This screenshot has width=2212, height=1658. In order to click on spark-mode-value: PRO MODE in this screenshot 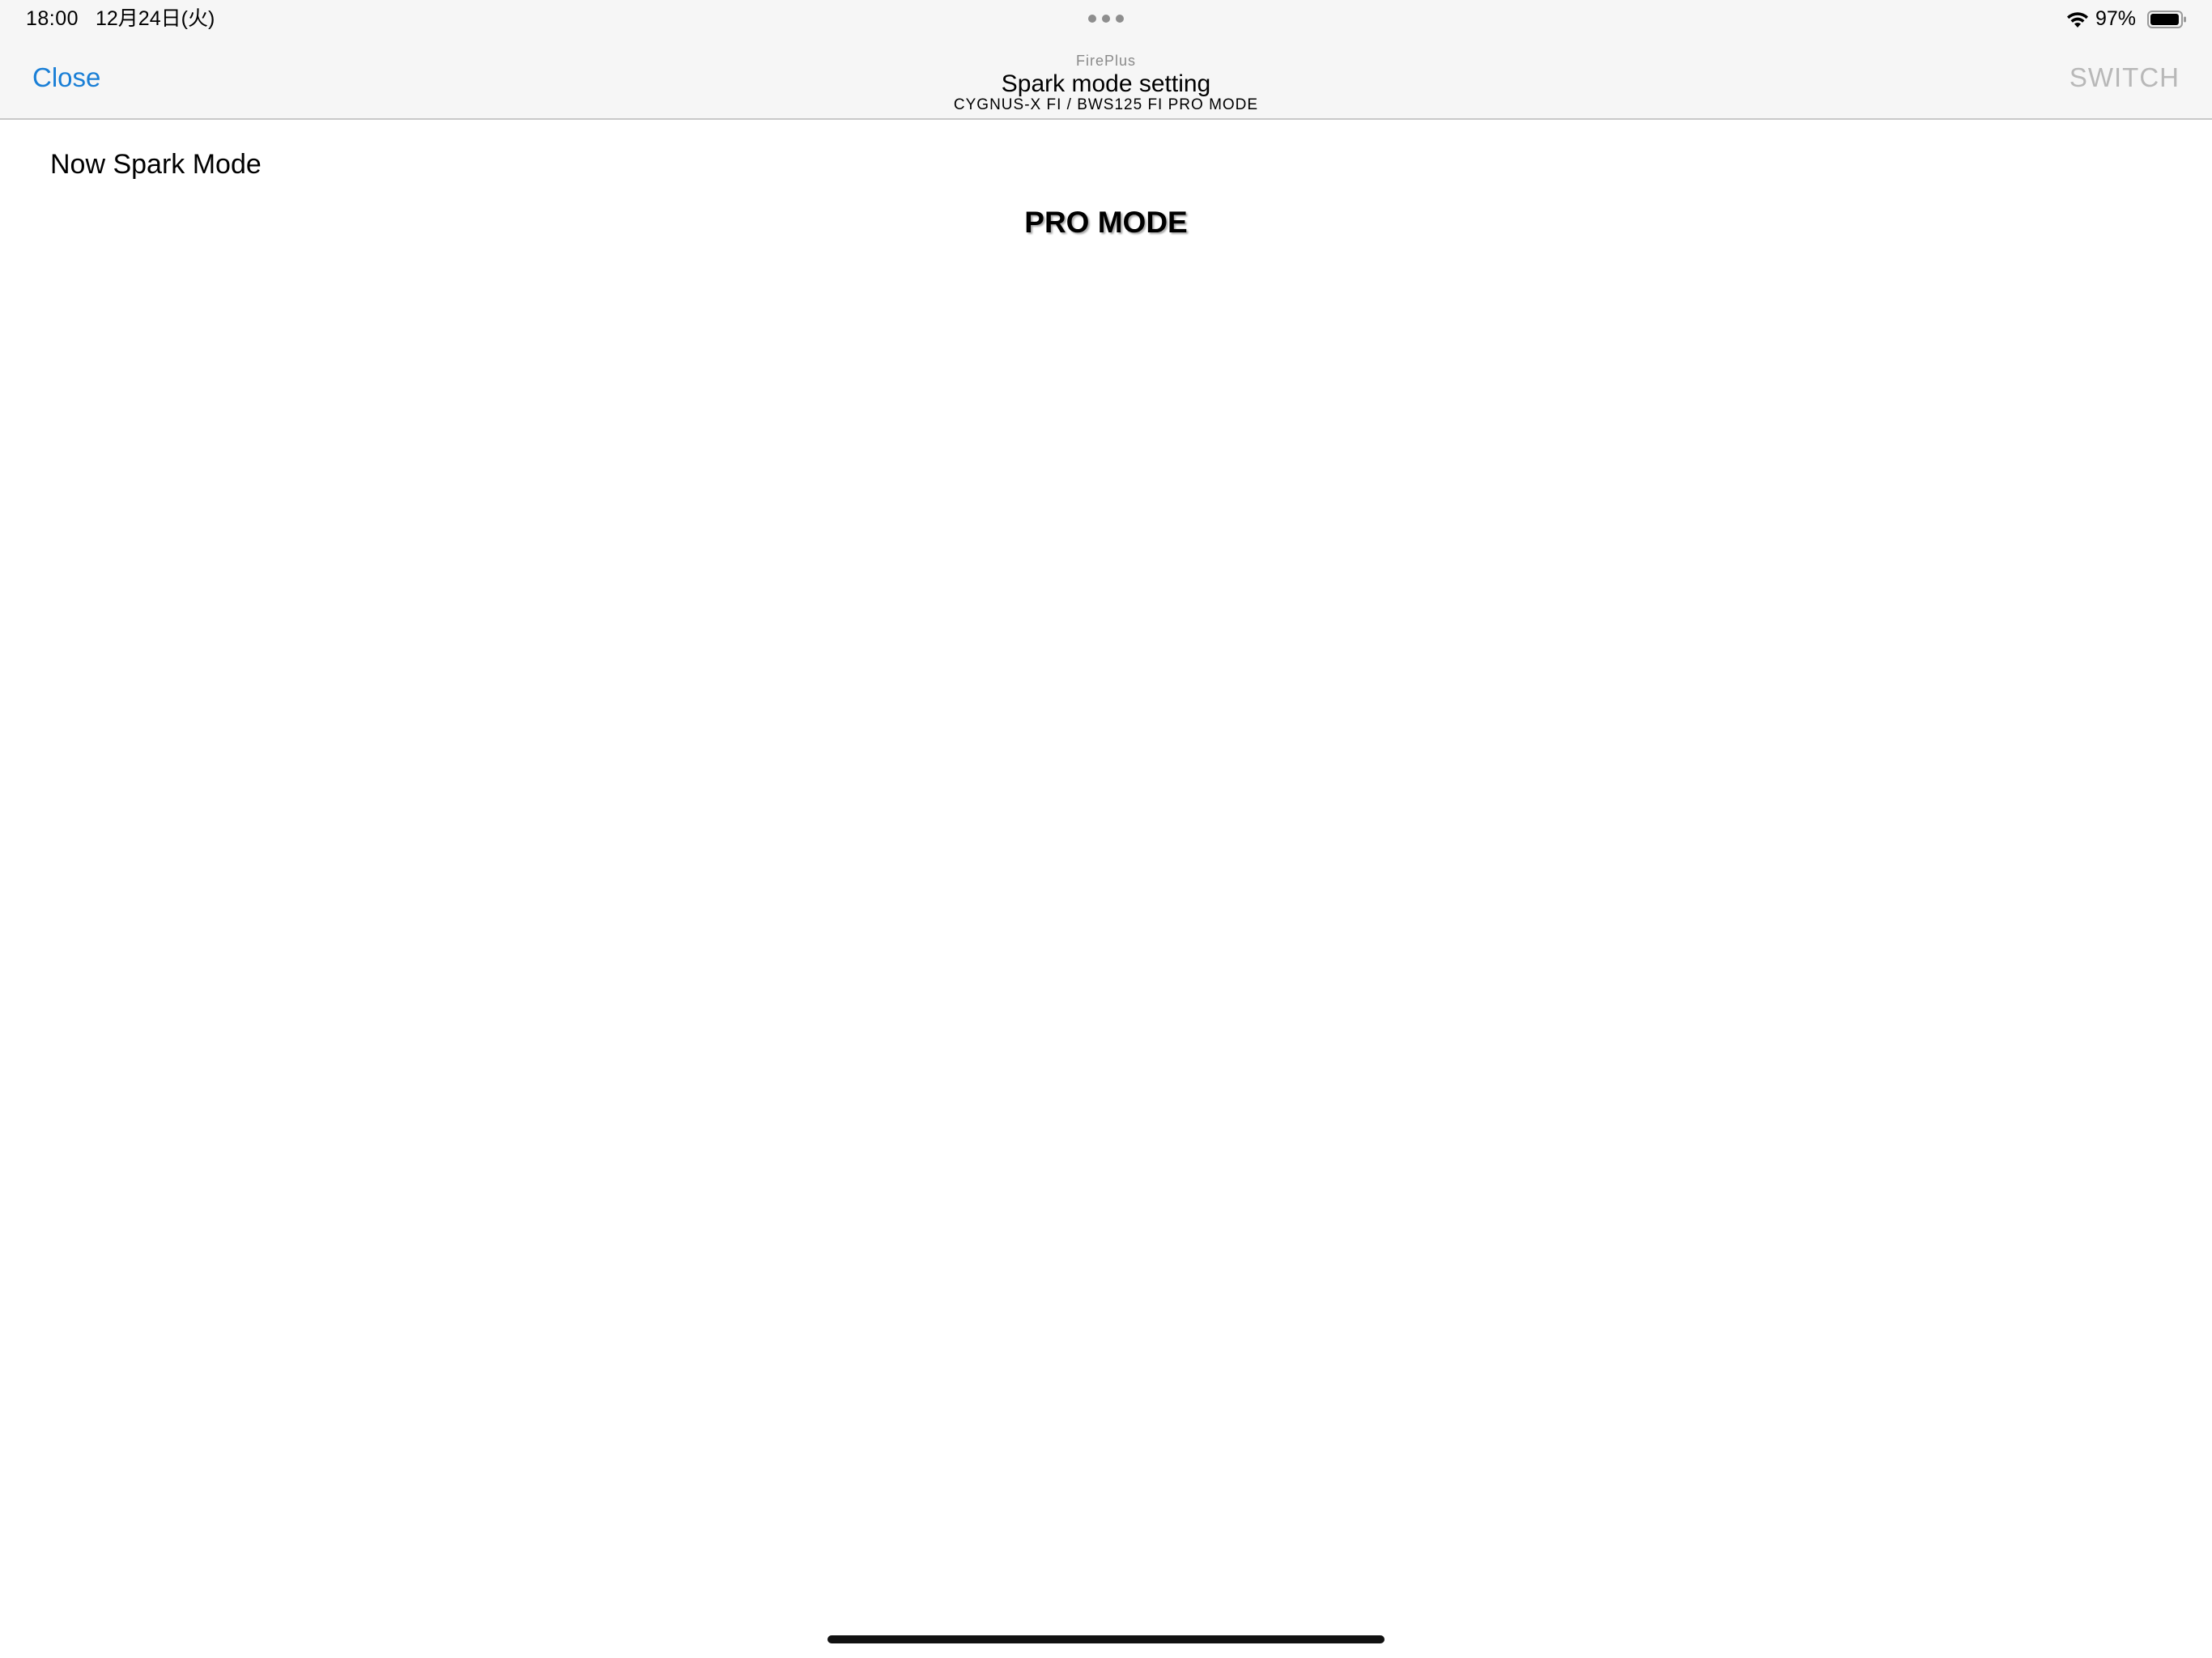, I will do `click(1106, 222)`.